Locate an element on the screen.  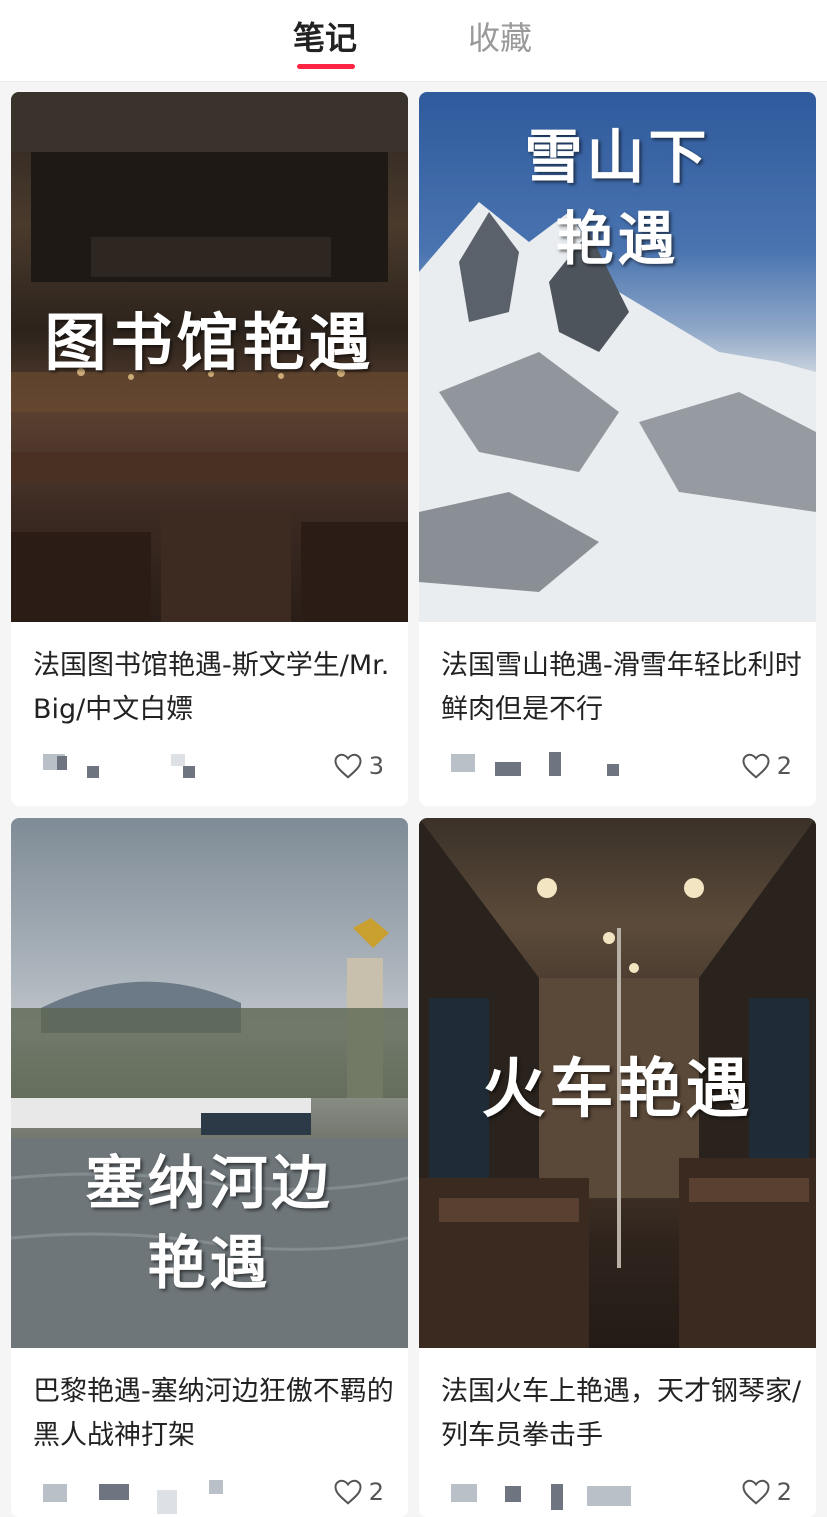
tab-bar: 笔记 收藏 is located at coordinates (413, 41).